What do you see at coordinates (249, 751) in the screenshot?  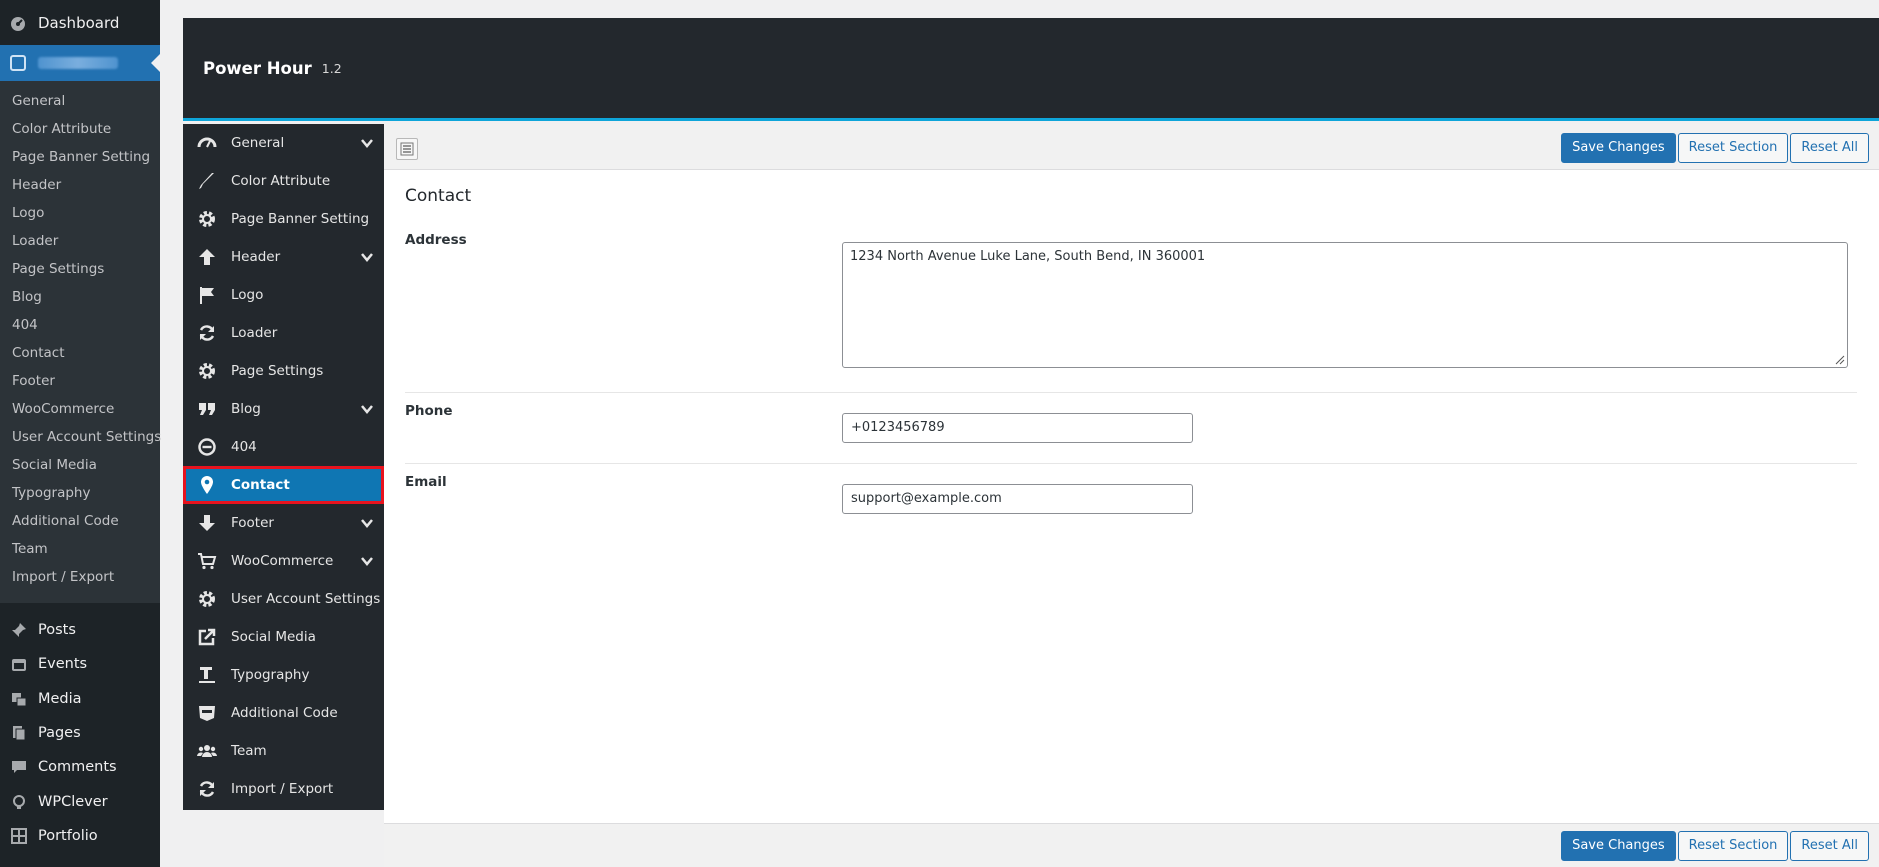 I see `nav-item-label: Team` at bounding box center [249, 751].